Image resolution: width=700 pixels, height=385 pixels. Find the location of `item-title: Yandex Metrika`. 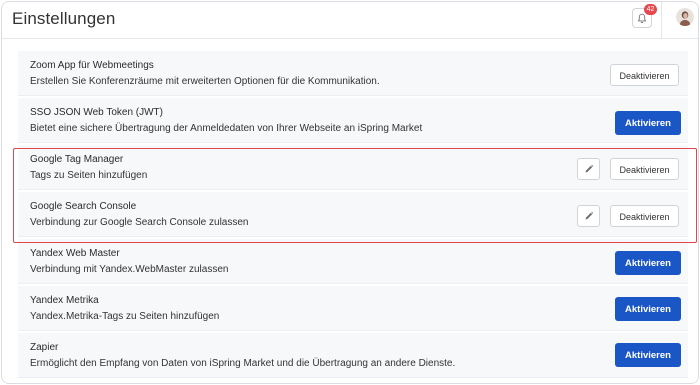

item-title: Yandex Metrika is located at coordinates (64, 300).